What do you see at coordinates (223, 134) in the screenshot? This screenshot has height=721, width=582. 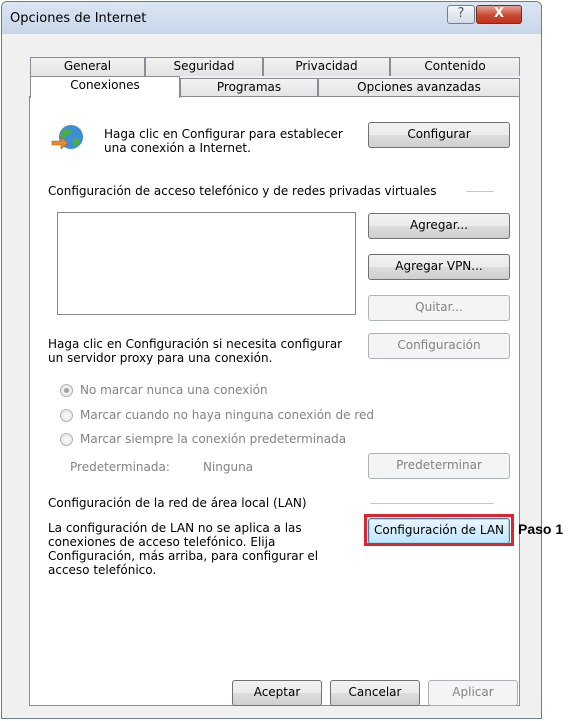 I see `setup-text-line1: Haga clic en Configurar para establecer` at bounding box center [223, 134].